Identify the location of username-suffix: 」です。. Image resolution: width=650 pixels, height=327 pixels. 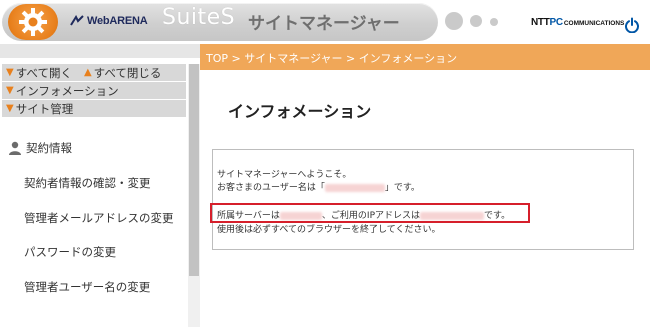
(402, 188).